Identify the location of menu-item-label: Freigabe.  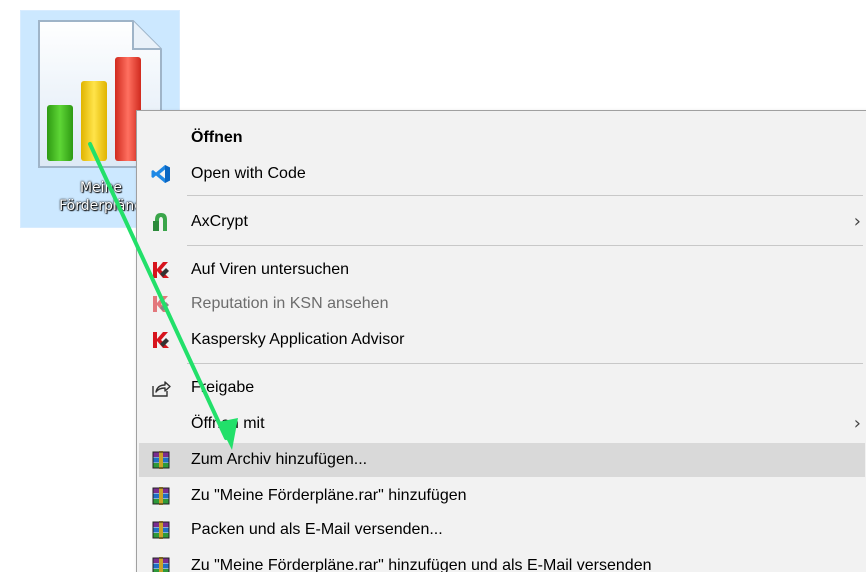
(223, 387).